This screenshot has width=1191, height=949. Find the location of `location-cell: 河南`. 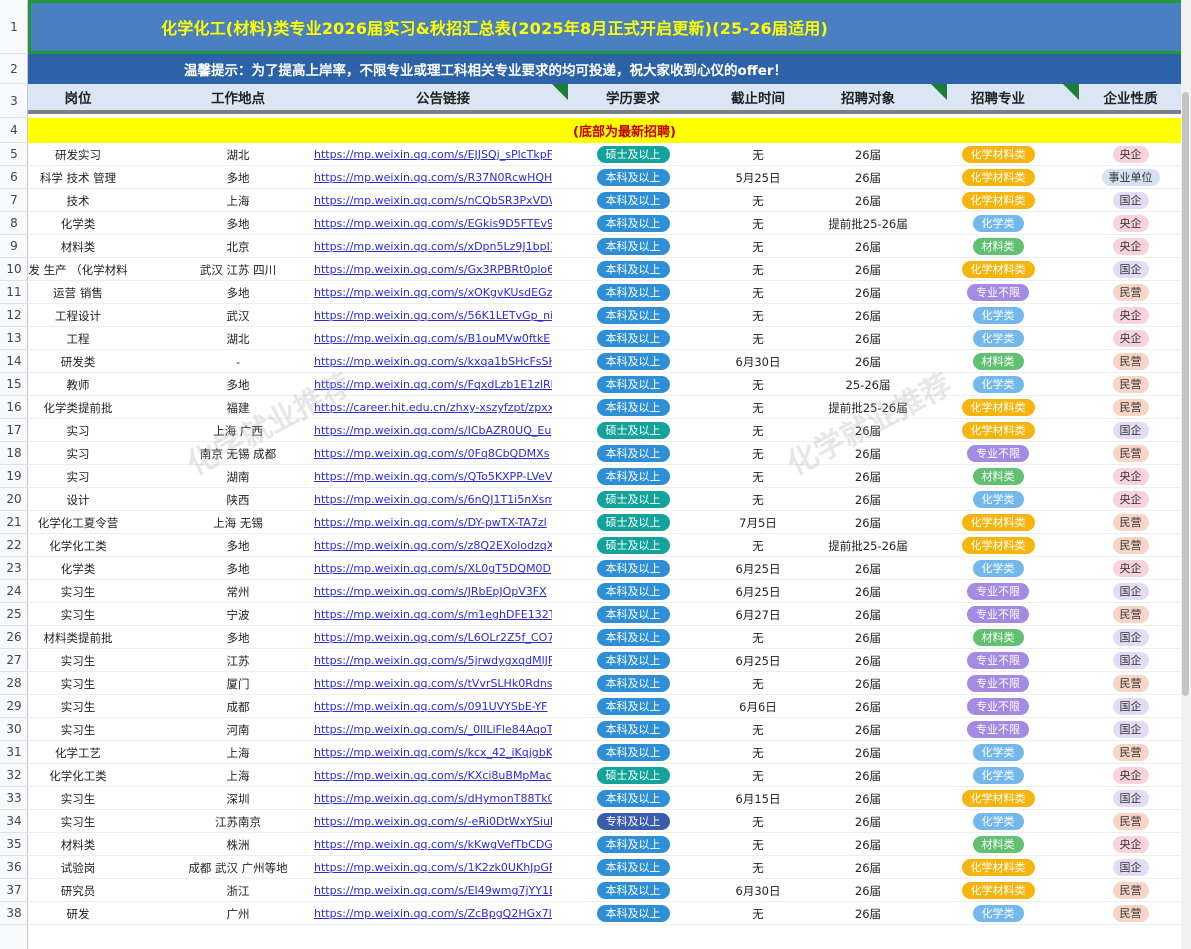

location-cell: 河南 is located at coordinates (238, 729).